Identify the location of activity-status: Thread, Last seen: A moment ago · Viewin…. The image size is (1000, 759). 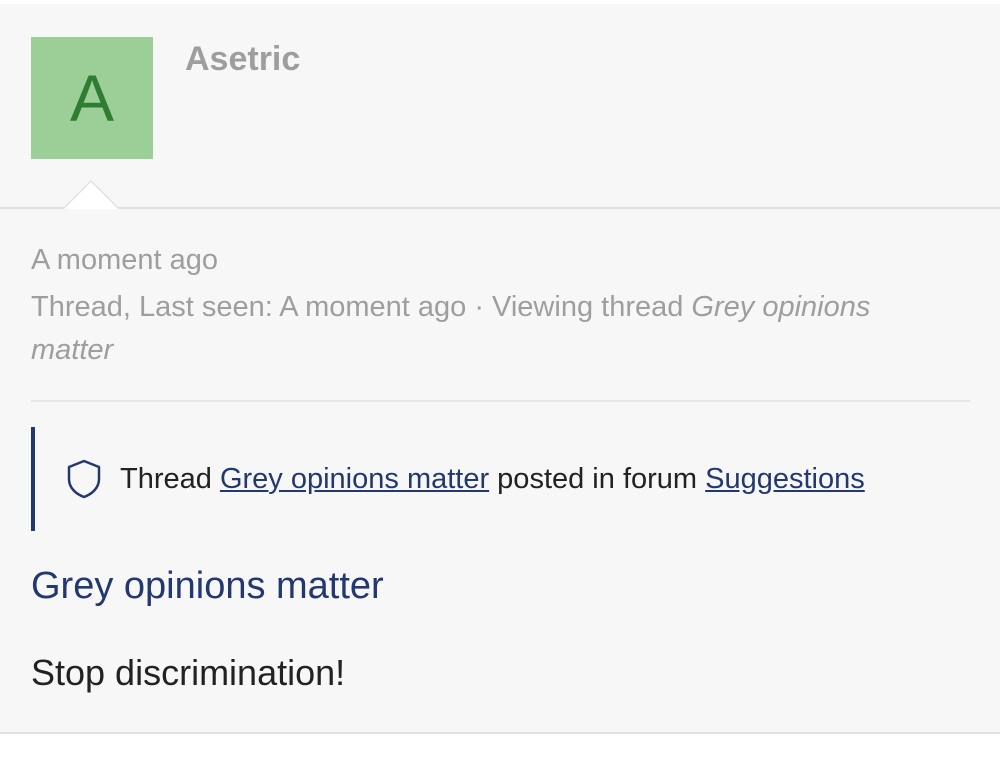
(491, 329).